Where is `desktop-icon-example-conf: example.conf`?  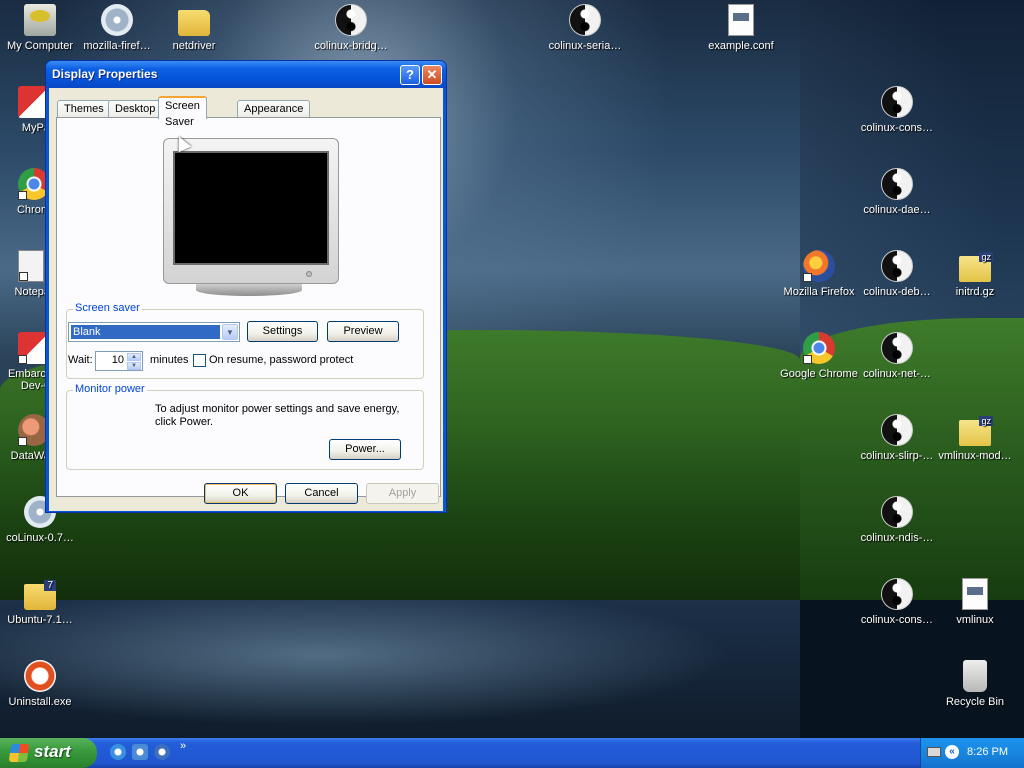
desktop-icon-example-conf: example.conf is located at coordinates (741, 28).